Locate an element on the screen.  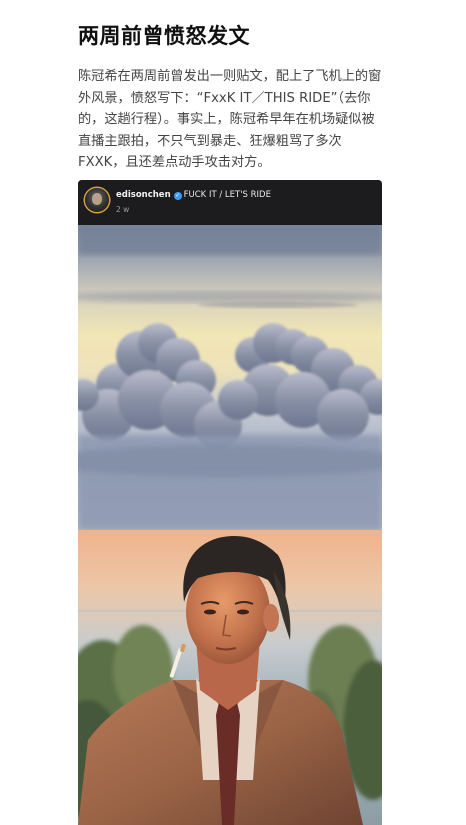
post-caption: FUCK IT / LET'S RIDE is located at coordinates (227, 195).